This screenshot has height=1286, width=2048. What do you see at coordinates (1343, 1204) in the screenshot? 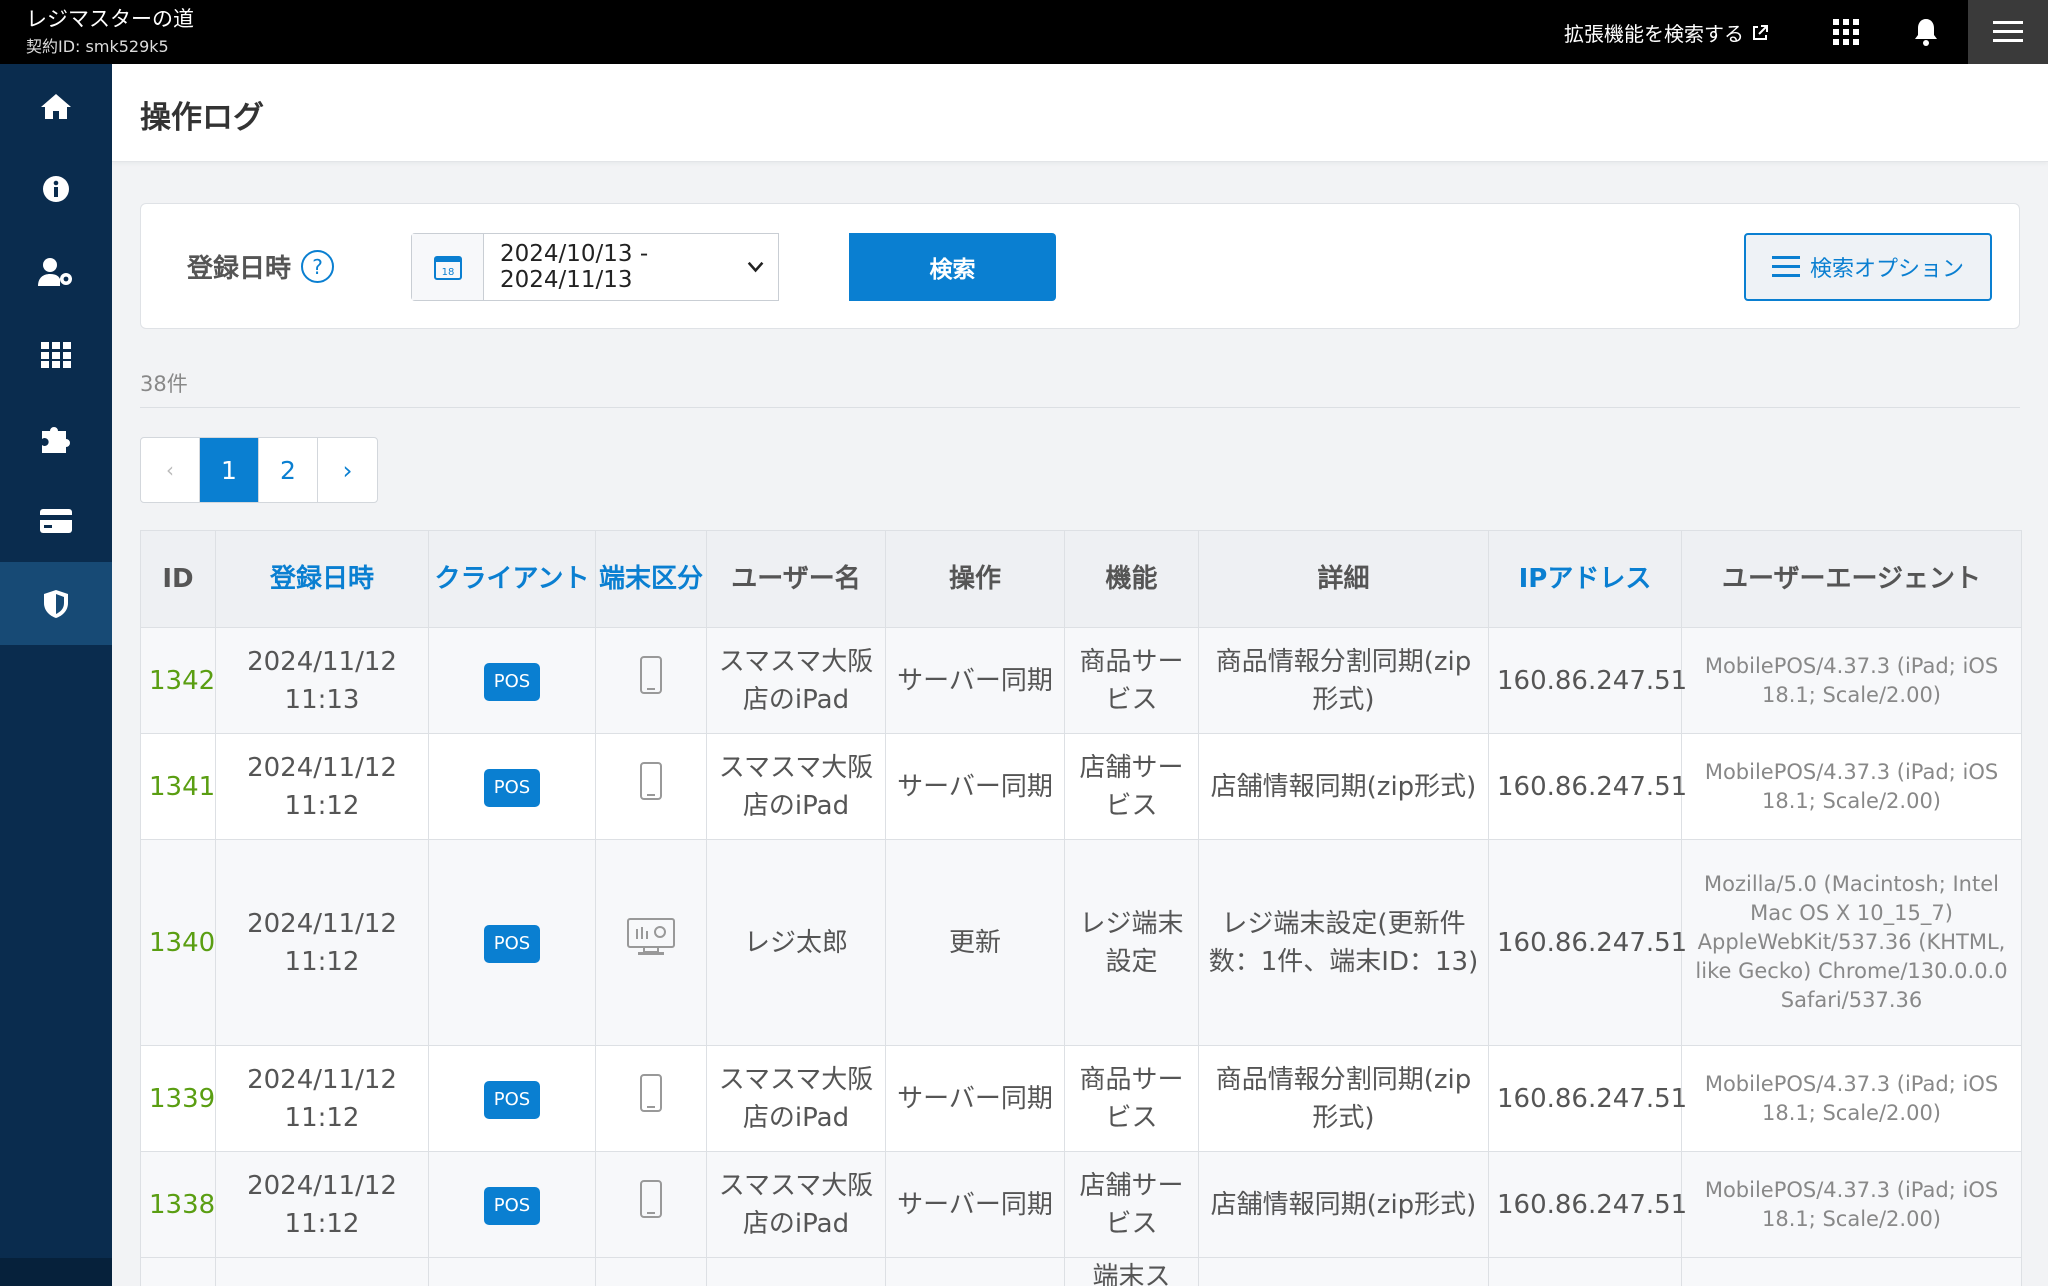
I see `log-detail: 店舗情報同期(zip形式)` at bounding box center [1343, 1204].